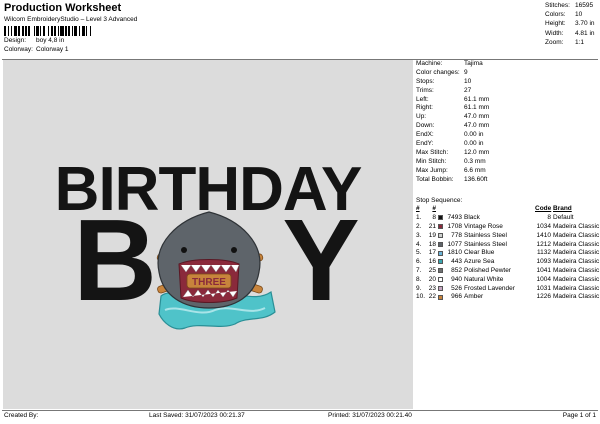  I want to click on col-code: Code, so click(543, 209).